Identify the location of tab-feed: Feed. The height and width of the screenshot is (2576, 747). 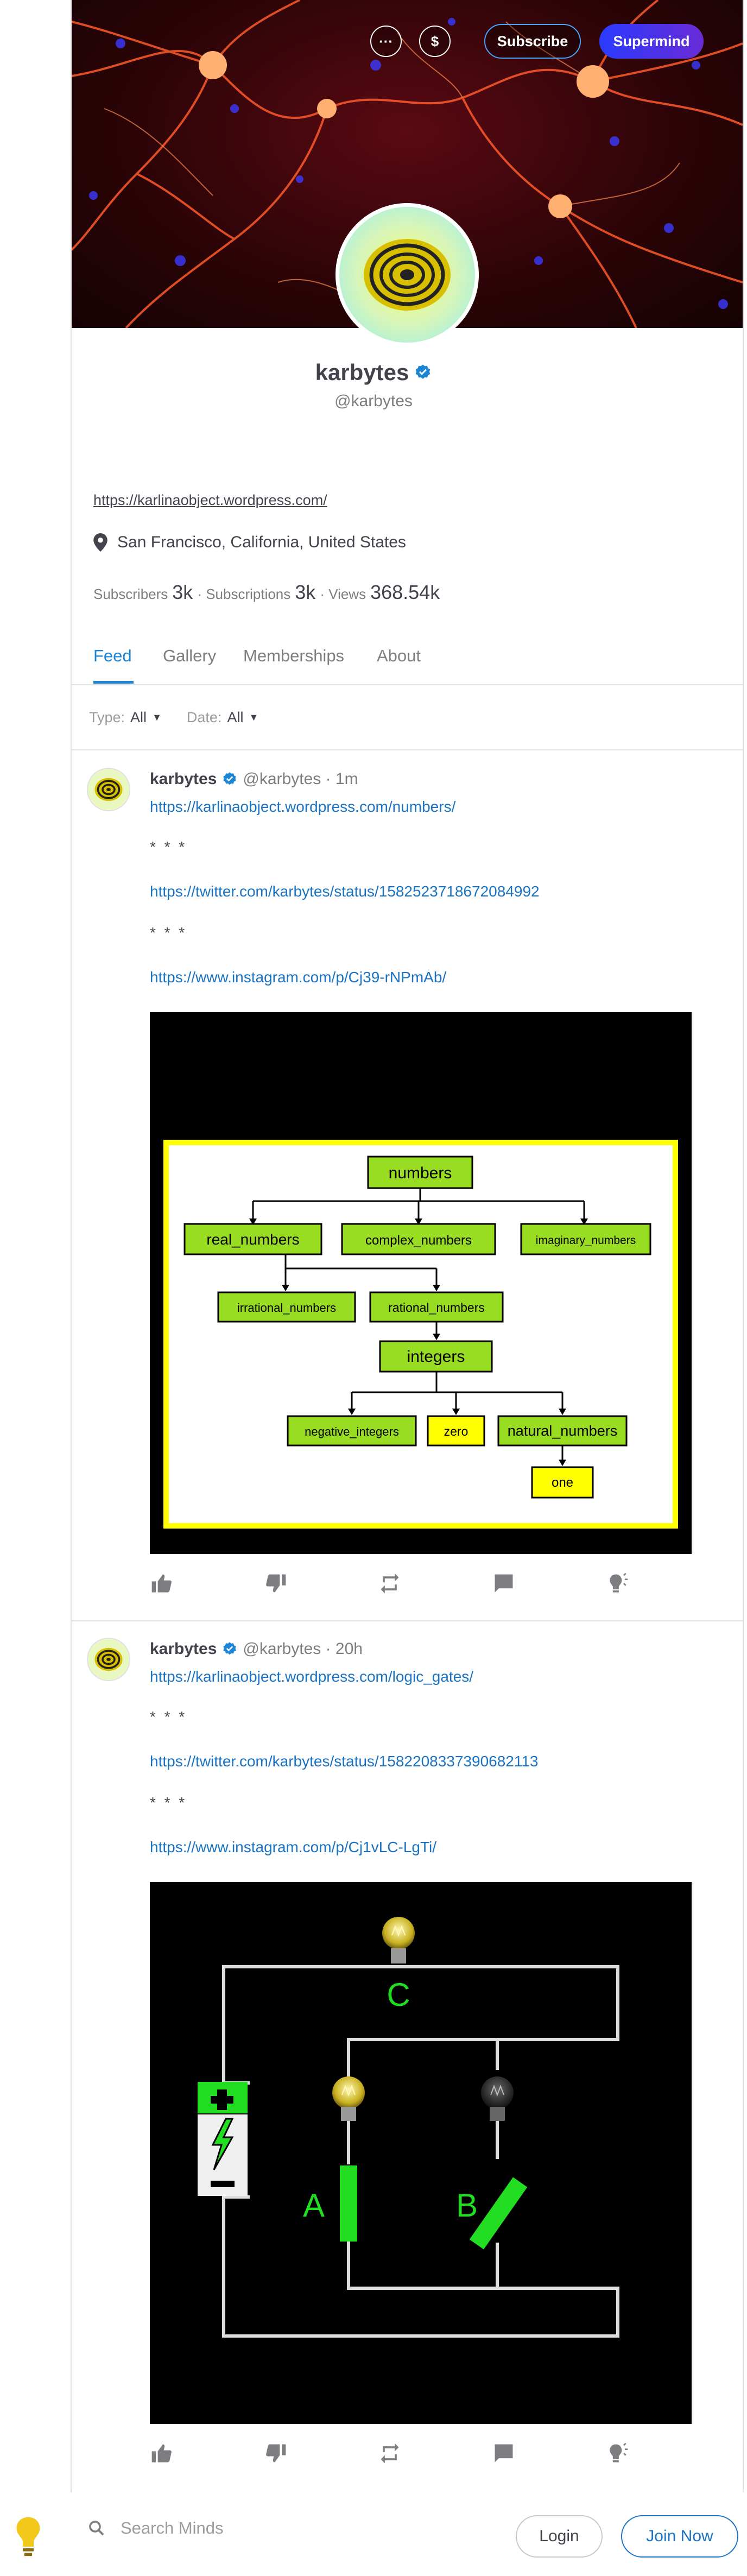
(112, 656).